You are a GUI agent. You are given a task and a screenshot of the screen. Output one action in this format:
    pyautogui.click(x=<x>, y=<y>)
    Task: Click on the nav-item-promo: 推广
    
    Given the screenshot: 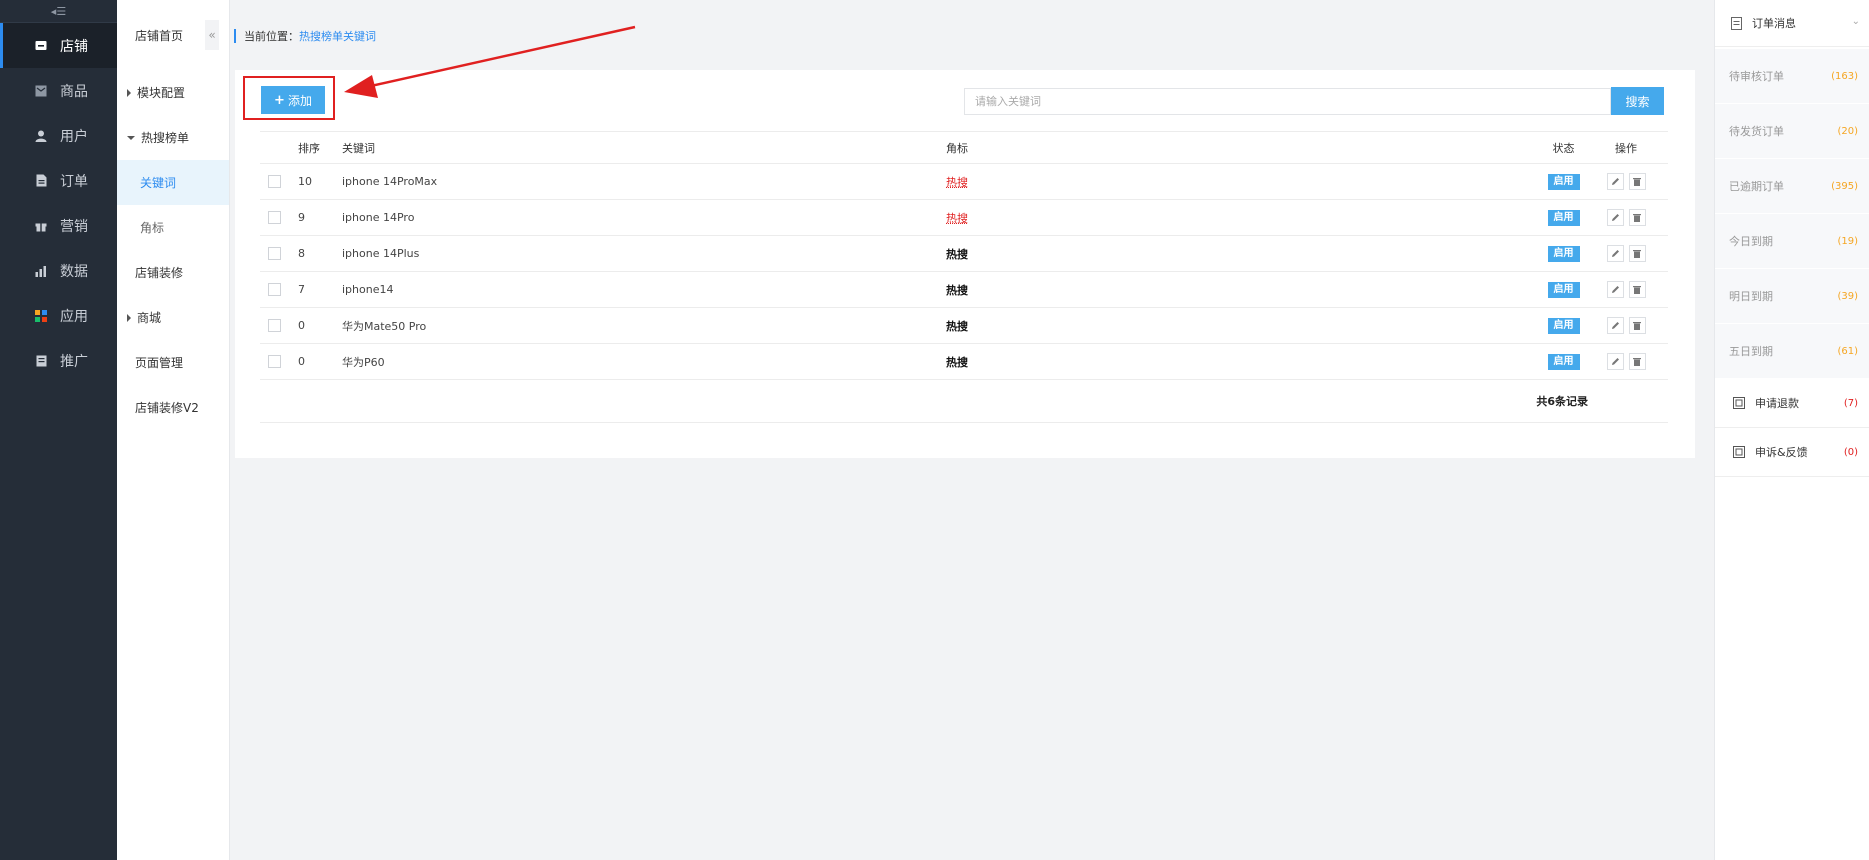 What is the action you would take?
    pyautogui.click(x=58, y=360)
    